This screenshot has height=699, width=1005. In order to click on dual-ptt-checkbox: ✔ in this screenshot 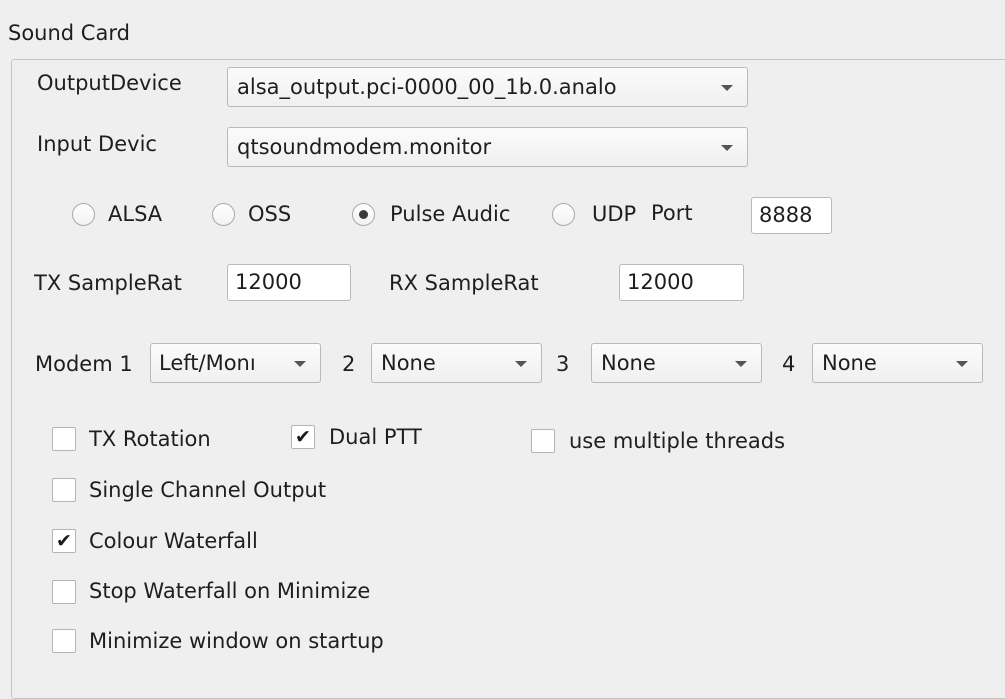, I will do `click(303, 437)`.